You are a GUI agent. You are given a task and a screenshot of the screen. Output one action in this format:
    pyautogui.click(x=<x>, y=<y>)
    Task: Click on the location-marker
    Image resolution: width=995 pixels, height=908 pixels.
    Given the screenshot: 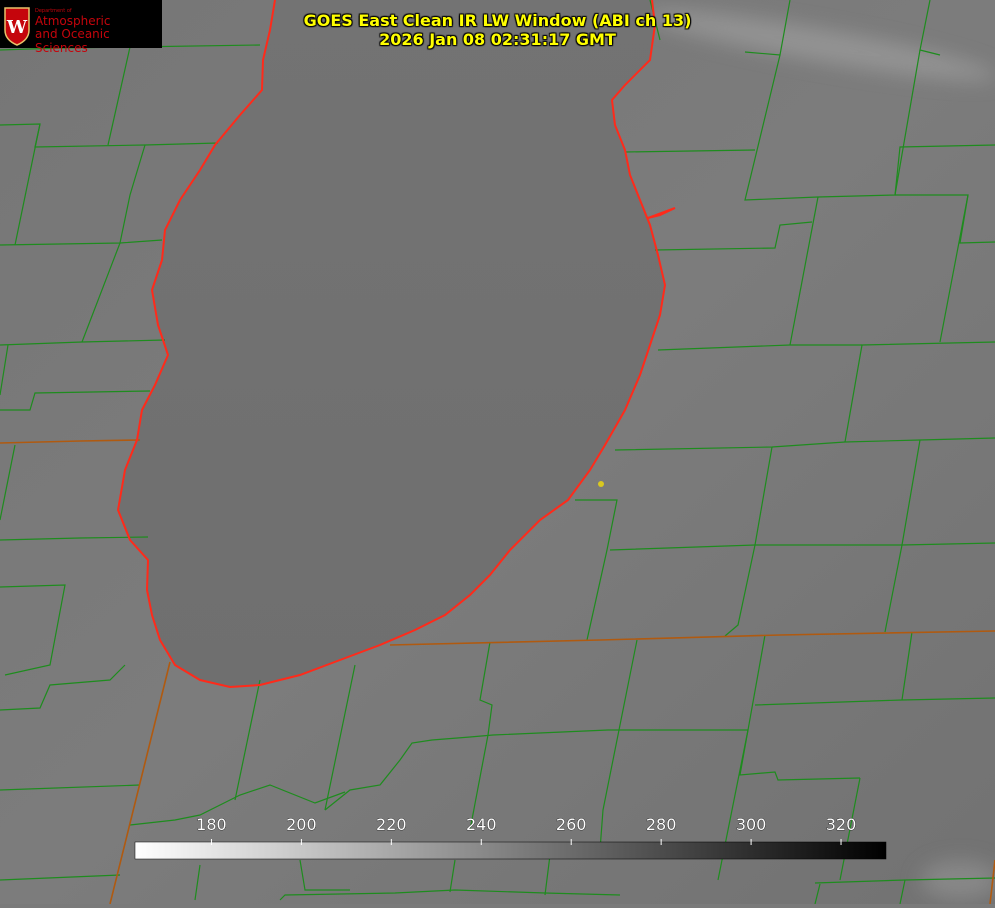 What is the action you would take?
    pyautogui.click(x=601, y=484)
    